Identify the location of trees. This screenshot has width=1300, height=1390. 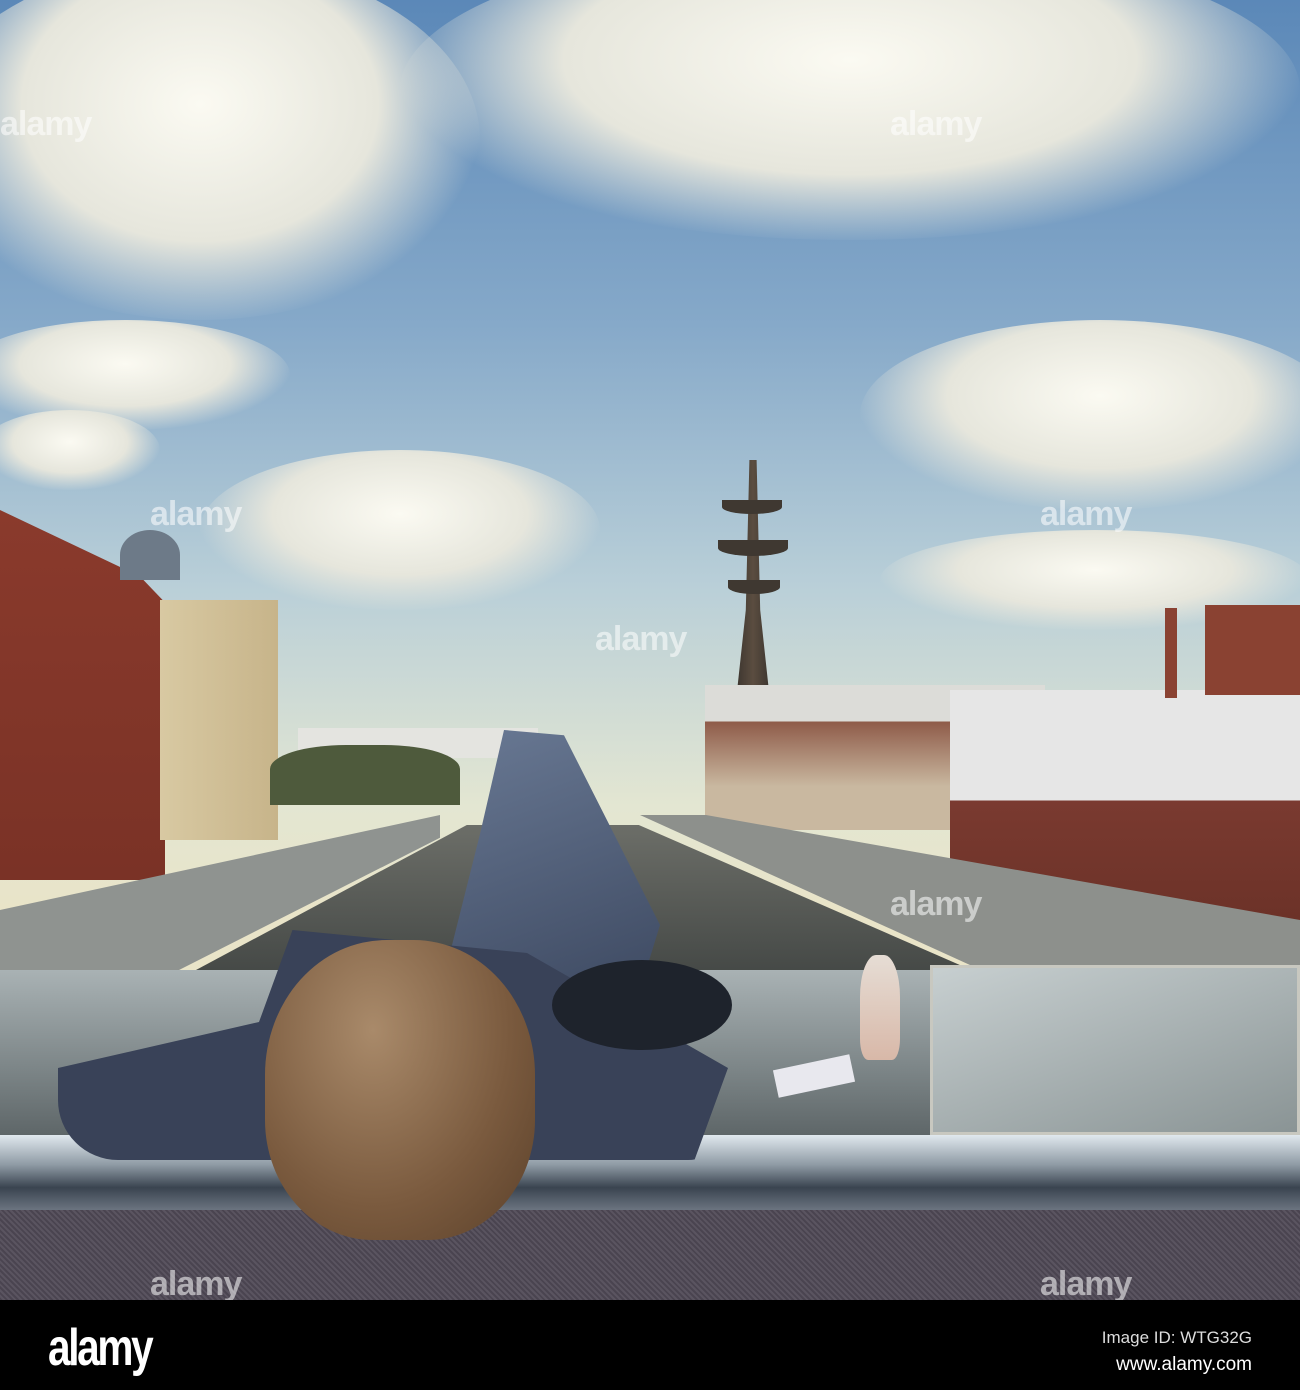
(365, 775).